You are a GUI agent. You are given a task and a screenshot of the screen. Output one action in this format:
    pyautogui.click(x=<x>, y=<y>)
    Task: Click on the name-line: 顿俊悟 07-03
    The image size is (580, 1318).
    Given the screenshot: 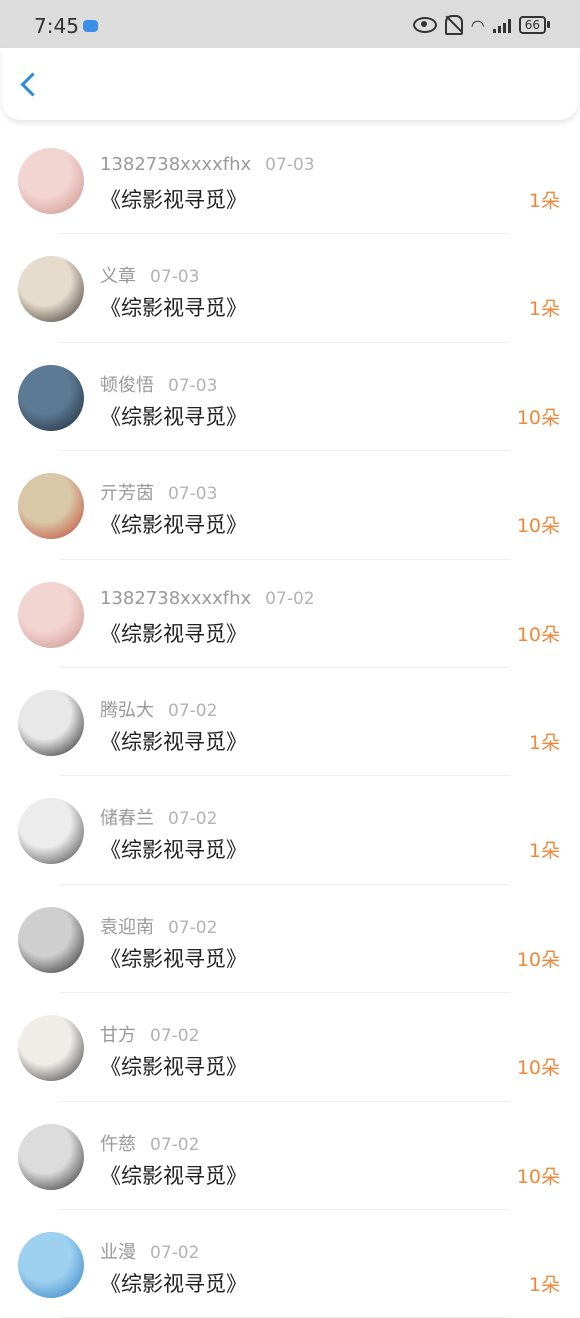 What is the action you would take?
    pyautogui.click(x=158, y=384)
    